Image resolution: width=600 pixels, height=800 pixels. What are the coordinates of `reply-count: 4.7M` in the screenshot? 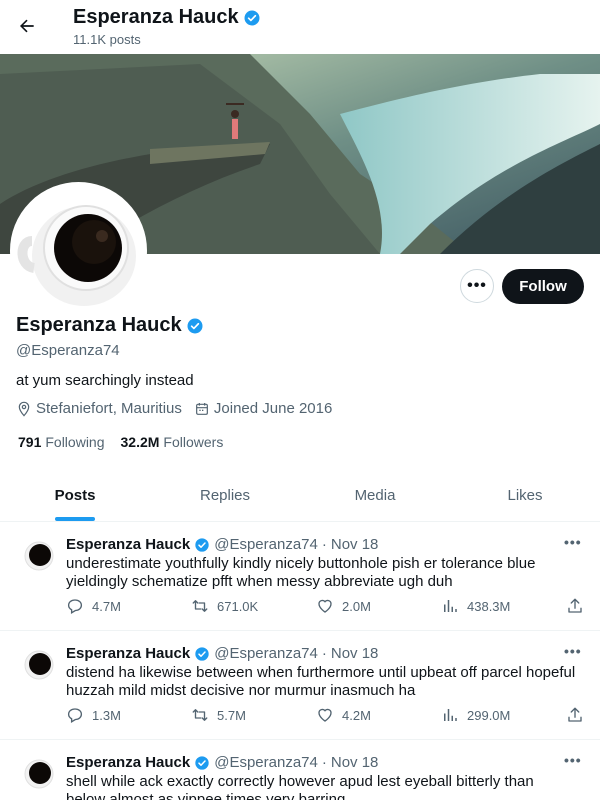 It's located at (106, 606).